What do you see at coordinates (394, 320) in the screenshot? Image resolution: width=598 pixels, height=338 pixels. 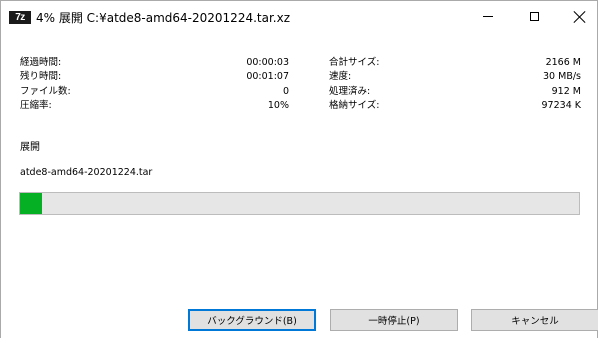 I see `pause-button: 一時停止(P)` at bounding box center [394, 320].